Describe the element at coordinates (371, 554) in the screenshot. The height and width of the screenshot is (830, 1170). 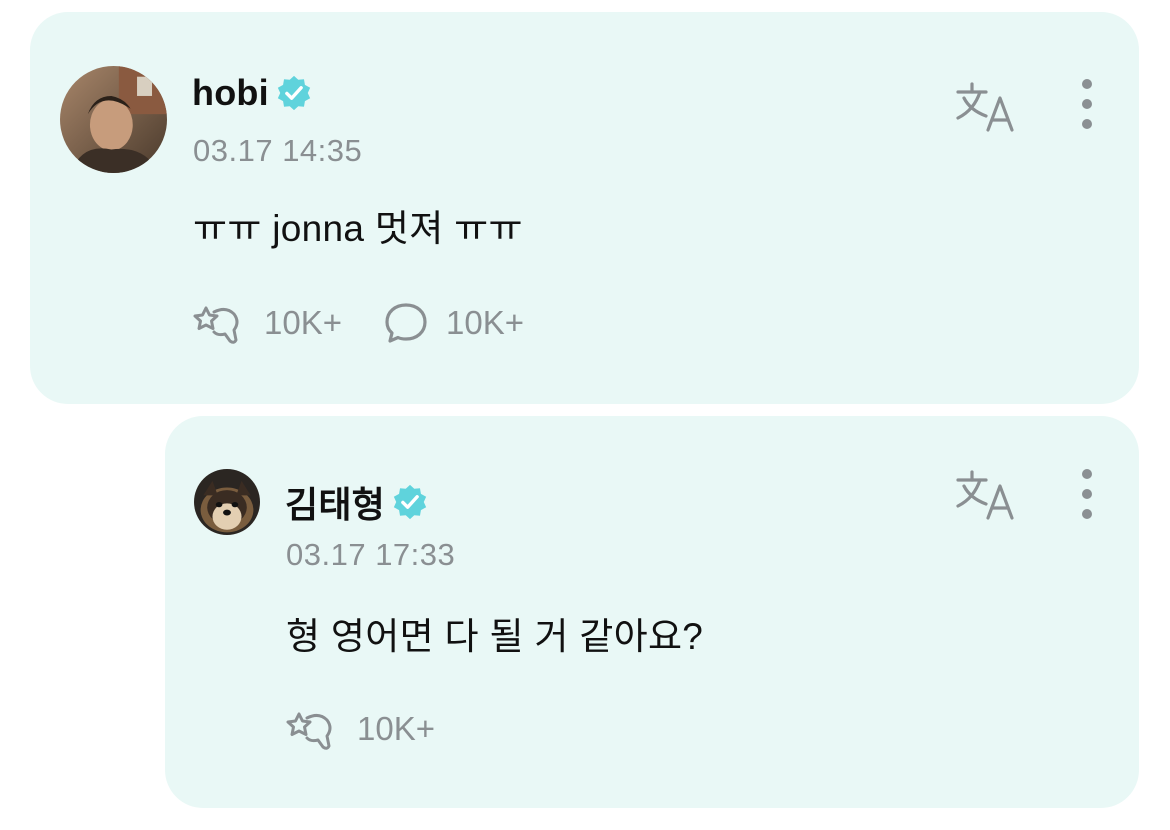
I see `timestamp: 03.17 17:33` at that location.